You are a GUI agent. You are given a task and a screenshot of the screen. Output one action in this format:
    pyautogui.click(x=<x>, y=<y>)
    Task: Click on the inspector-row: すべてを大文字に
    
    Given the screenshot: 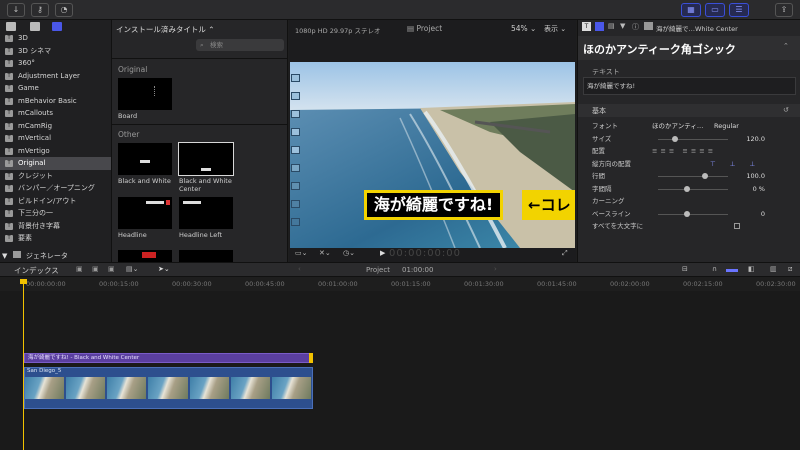 What is the action you would take?
    pyautogui.click(x=689, y=226)
    